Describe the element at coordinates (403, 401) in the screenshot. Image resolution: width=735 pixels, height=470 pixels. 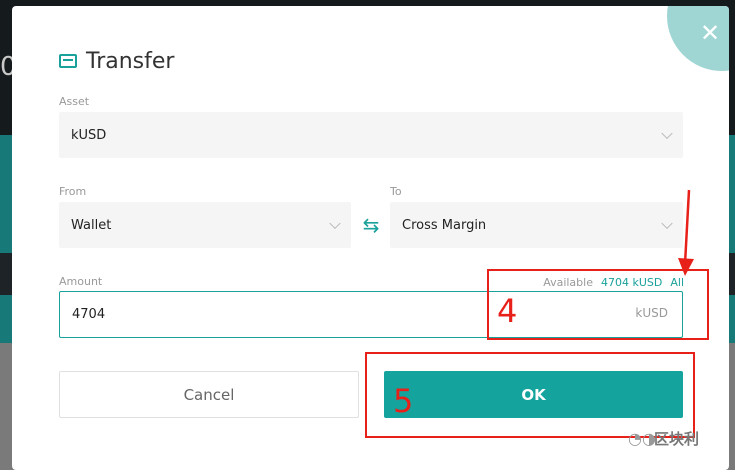
I see `annotation-number-5: 5` at that location.